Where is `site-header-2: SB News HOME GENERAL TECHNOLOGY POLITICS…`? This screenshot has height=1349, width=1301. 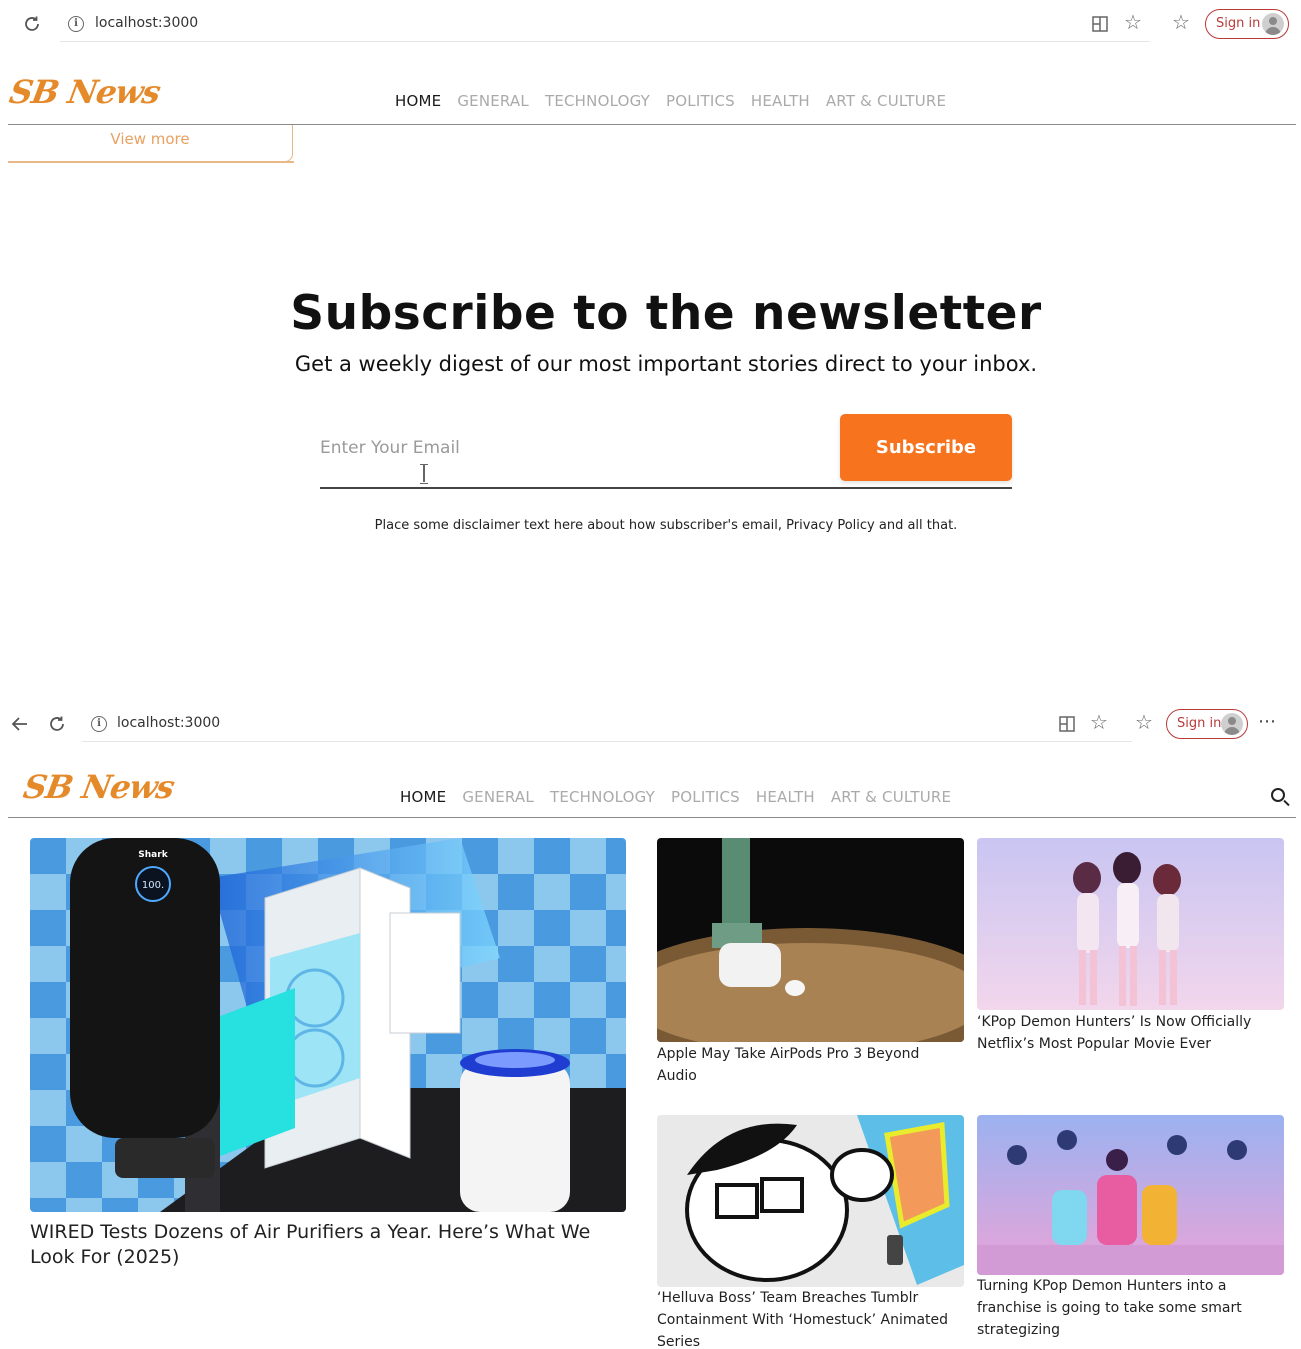
site-header-2: SB News HOME GENERAL TECHNOLOGY POLITICS… is located at coordinates (652, 788).